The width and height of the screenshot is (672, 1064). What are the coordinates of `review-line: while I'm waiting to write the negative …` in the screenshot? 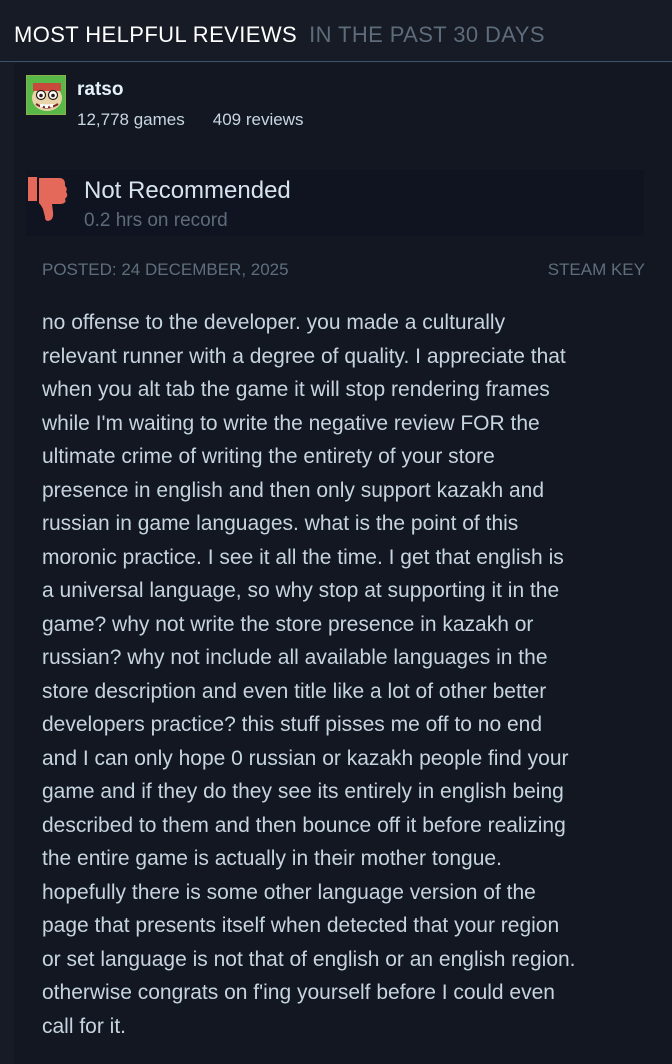 It's located at (291, 423).